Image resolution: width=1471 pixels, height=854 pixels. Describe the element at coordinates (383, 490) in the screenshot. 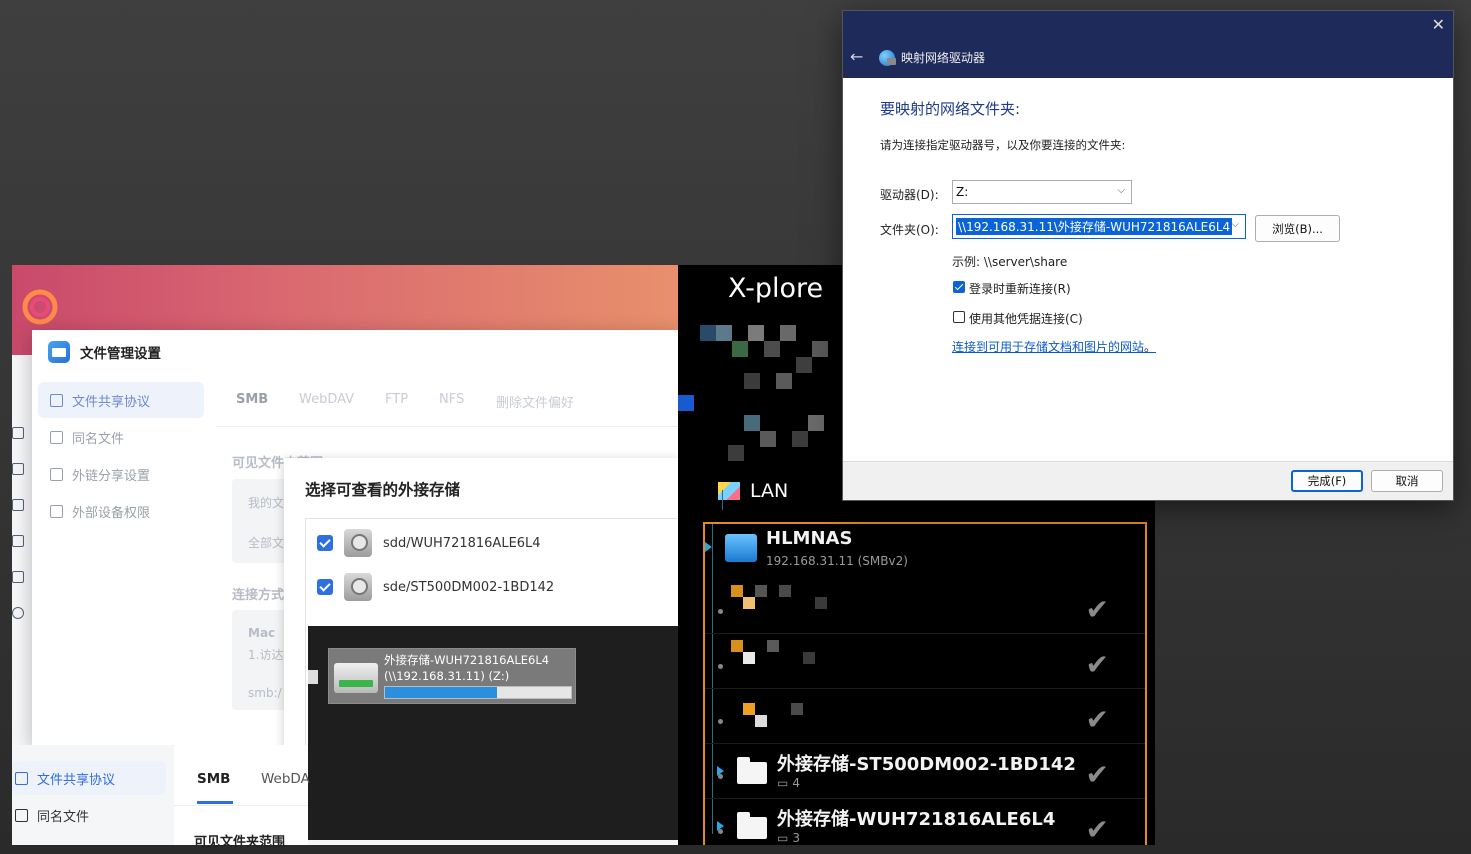

I see `select-storage-title: 选择可查看的外接存储` at that location.